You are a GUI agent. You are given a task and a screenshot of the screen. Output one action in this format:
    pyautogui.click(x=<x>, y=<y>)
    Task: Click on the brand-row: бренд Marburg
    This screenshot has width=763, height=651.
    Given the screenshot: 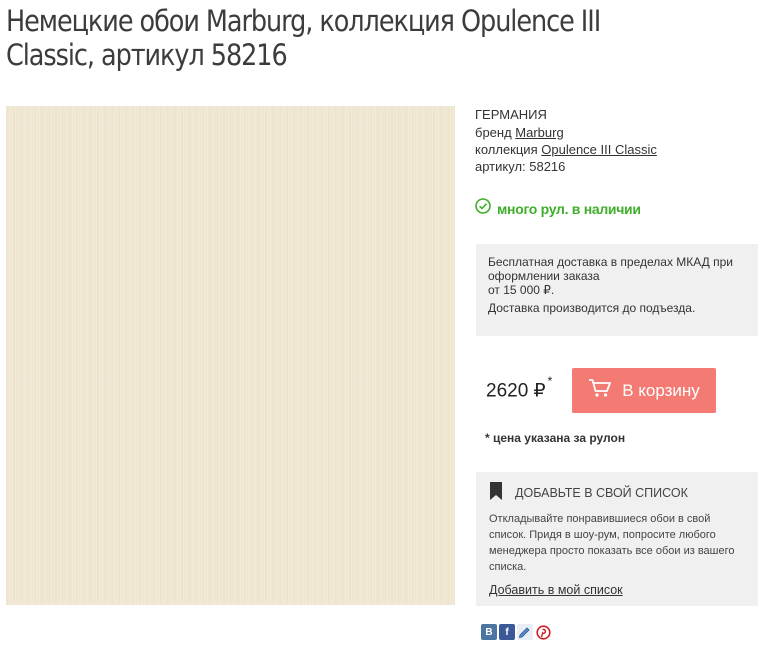 What is the action you would take?
    pyautogui.click(x=615, y=132)
    